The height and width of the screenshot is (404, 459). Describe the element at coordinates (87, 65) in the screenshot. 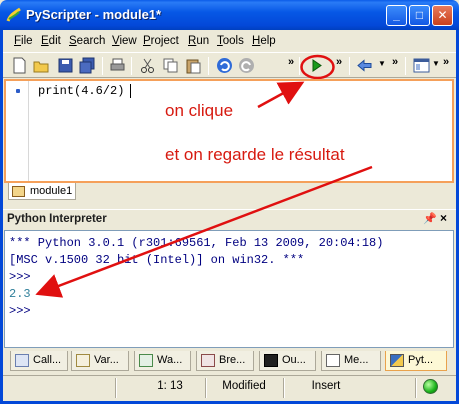

I see `save-all-icon` at that location.